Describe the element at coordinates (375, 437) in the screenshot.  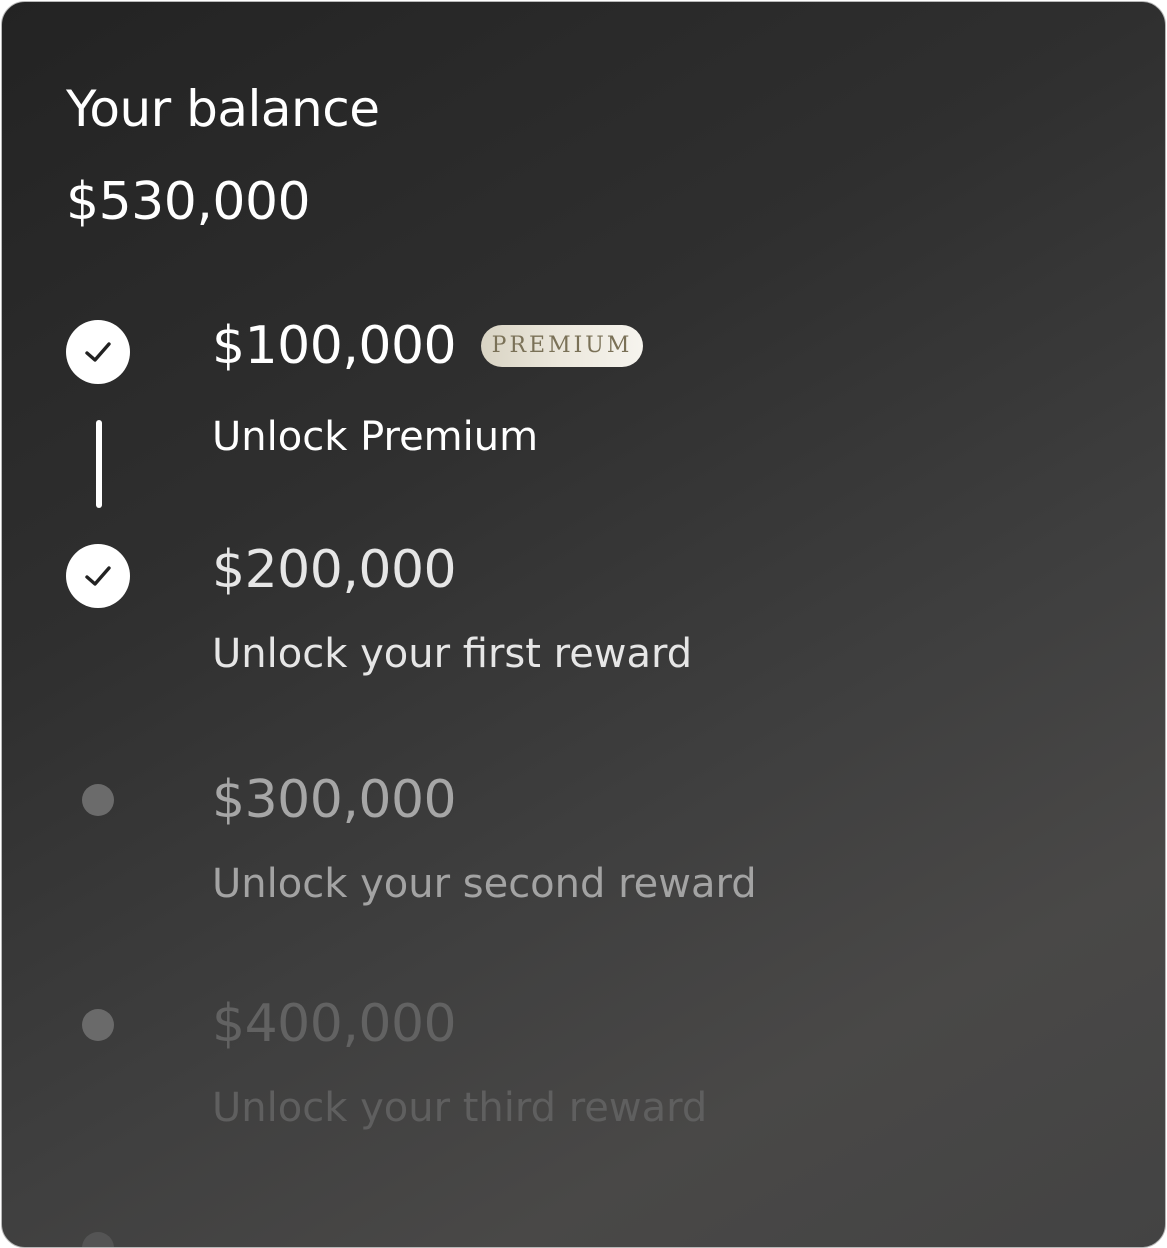
I see `milestone-description: Unlock Premium` at that location.